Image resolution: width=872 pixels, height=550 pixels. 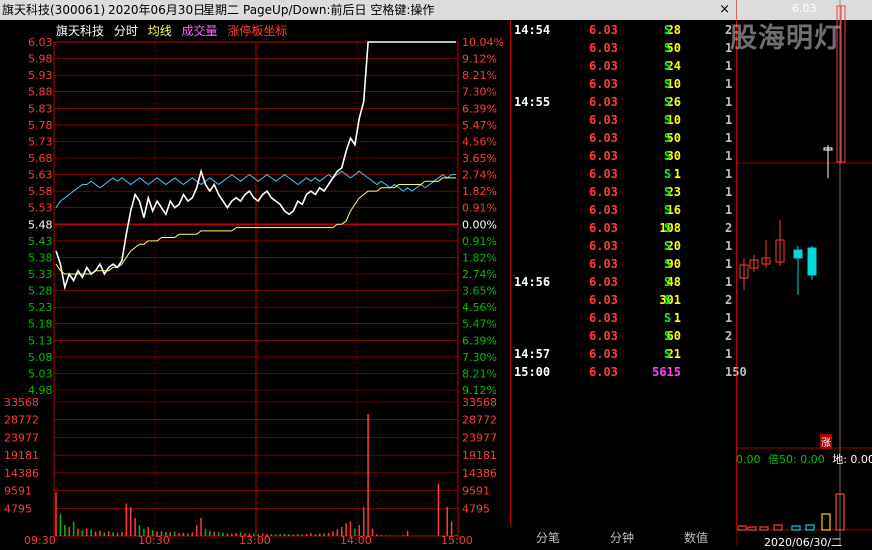 I want to click on avg-line-label: 均线, so click(x=160, y=31).